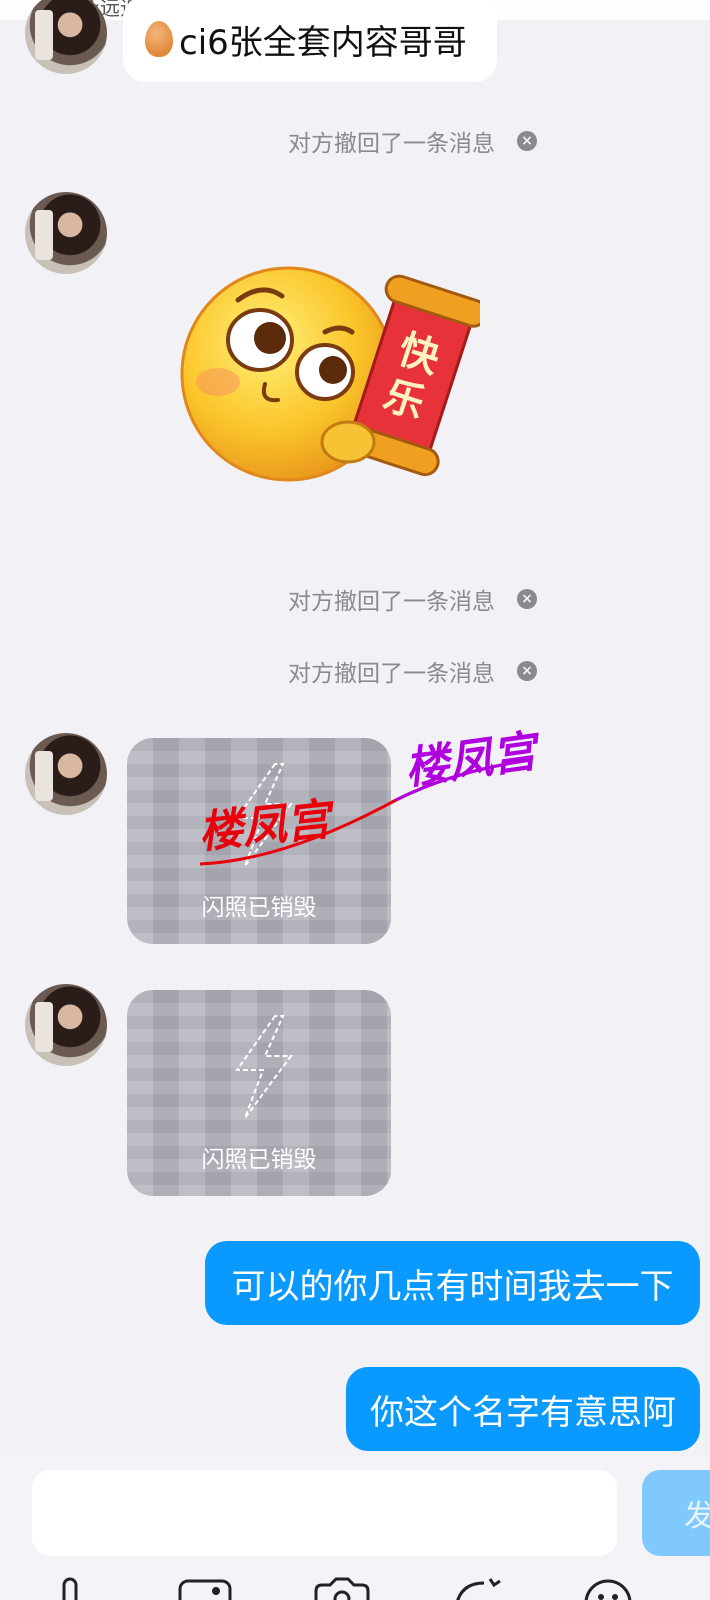 Image resolution: width=710 pixels, height=1600 pixels. I want to click on emoji-icon, so click(609, 1587).